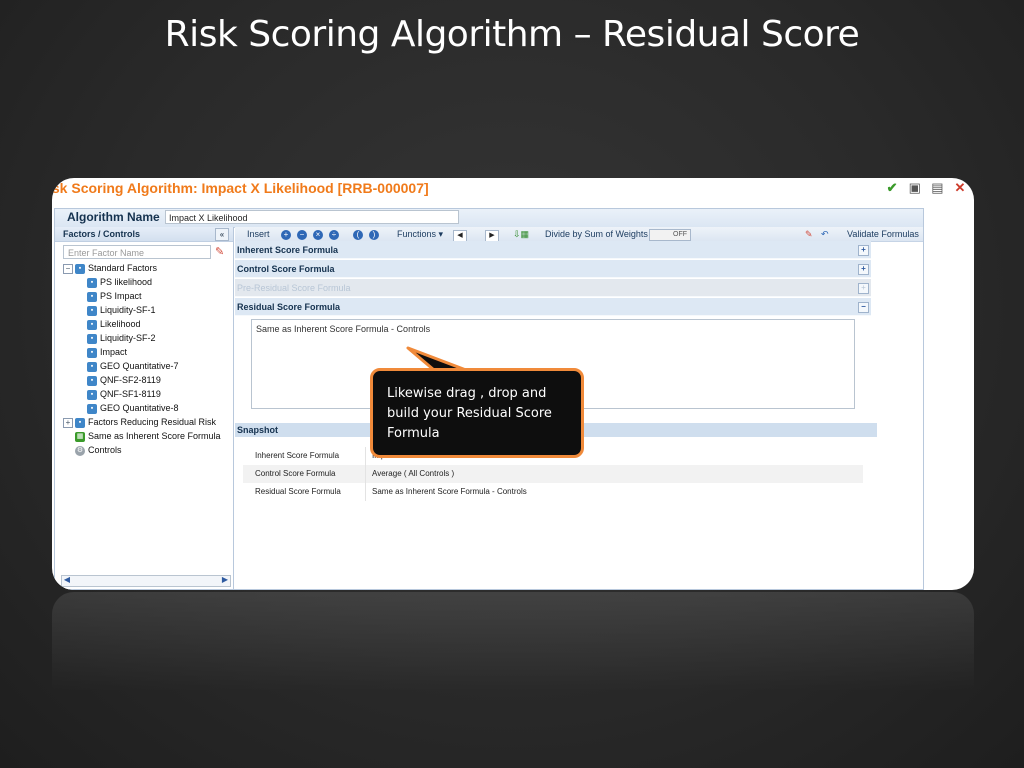  Describe the element at coordinates (142, 380) in the screenshot. I see `tree-item: ▪ QNF-SF2-8119` at that location.